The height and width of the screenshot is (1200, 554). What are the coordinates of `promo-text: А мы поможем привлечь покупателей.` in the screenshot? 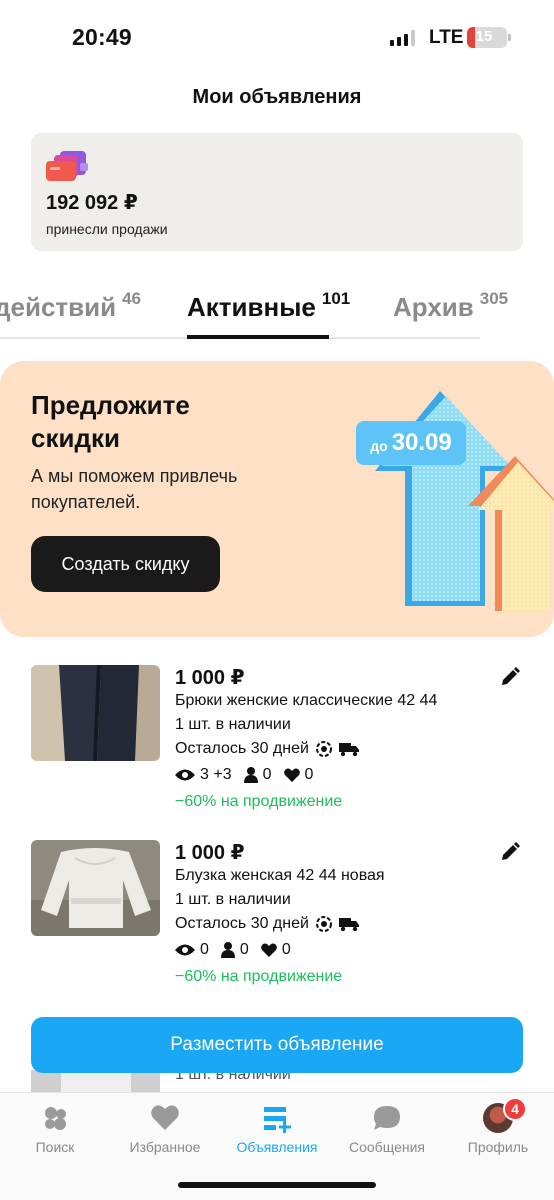 It's located at (134, 489).